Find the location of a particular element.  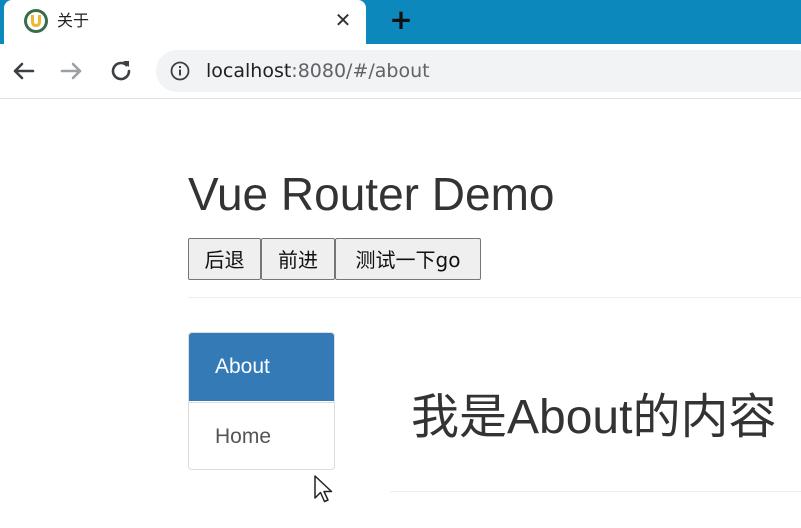

info-icon is located at coordinates (180, 71).